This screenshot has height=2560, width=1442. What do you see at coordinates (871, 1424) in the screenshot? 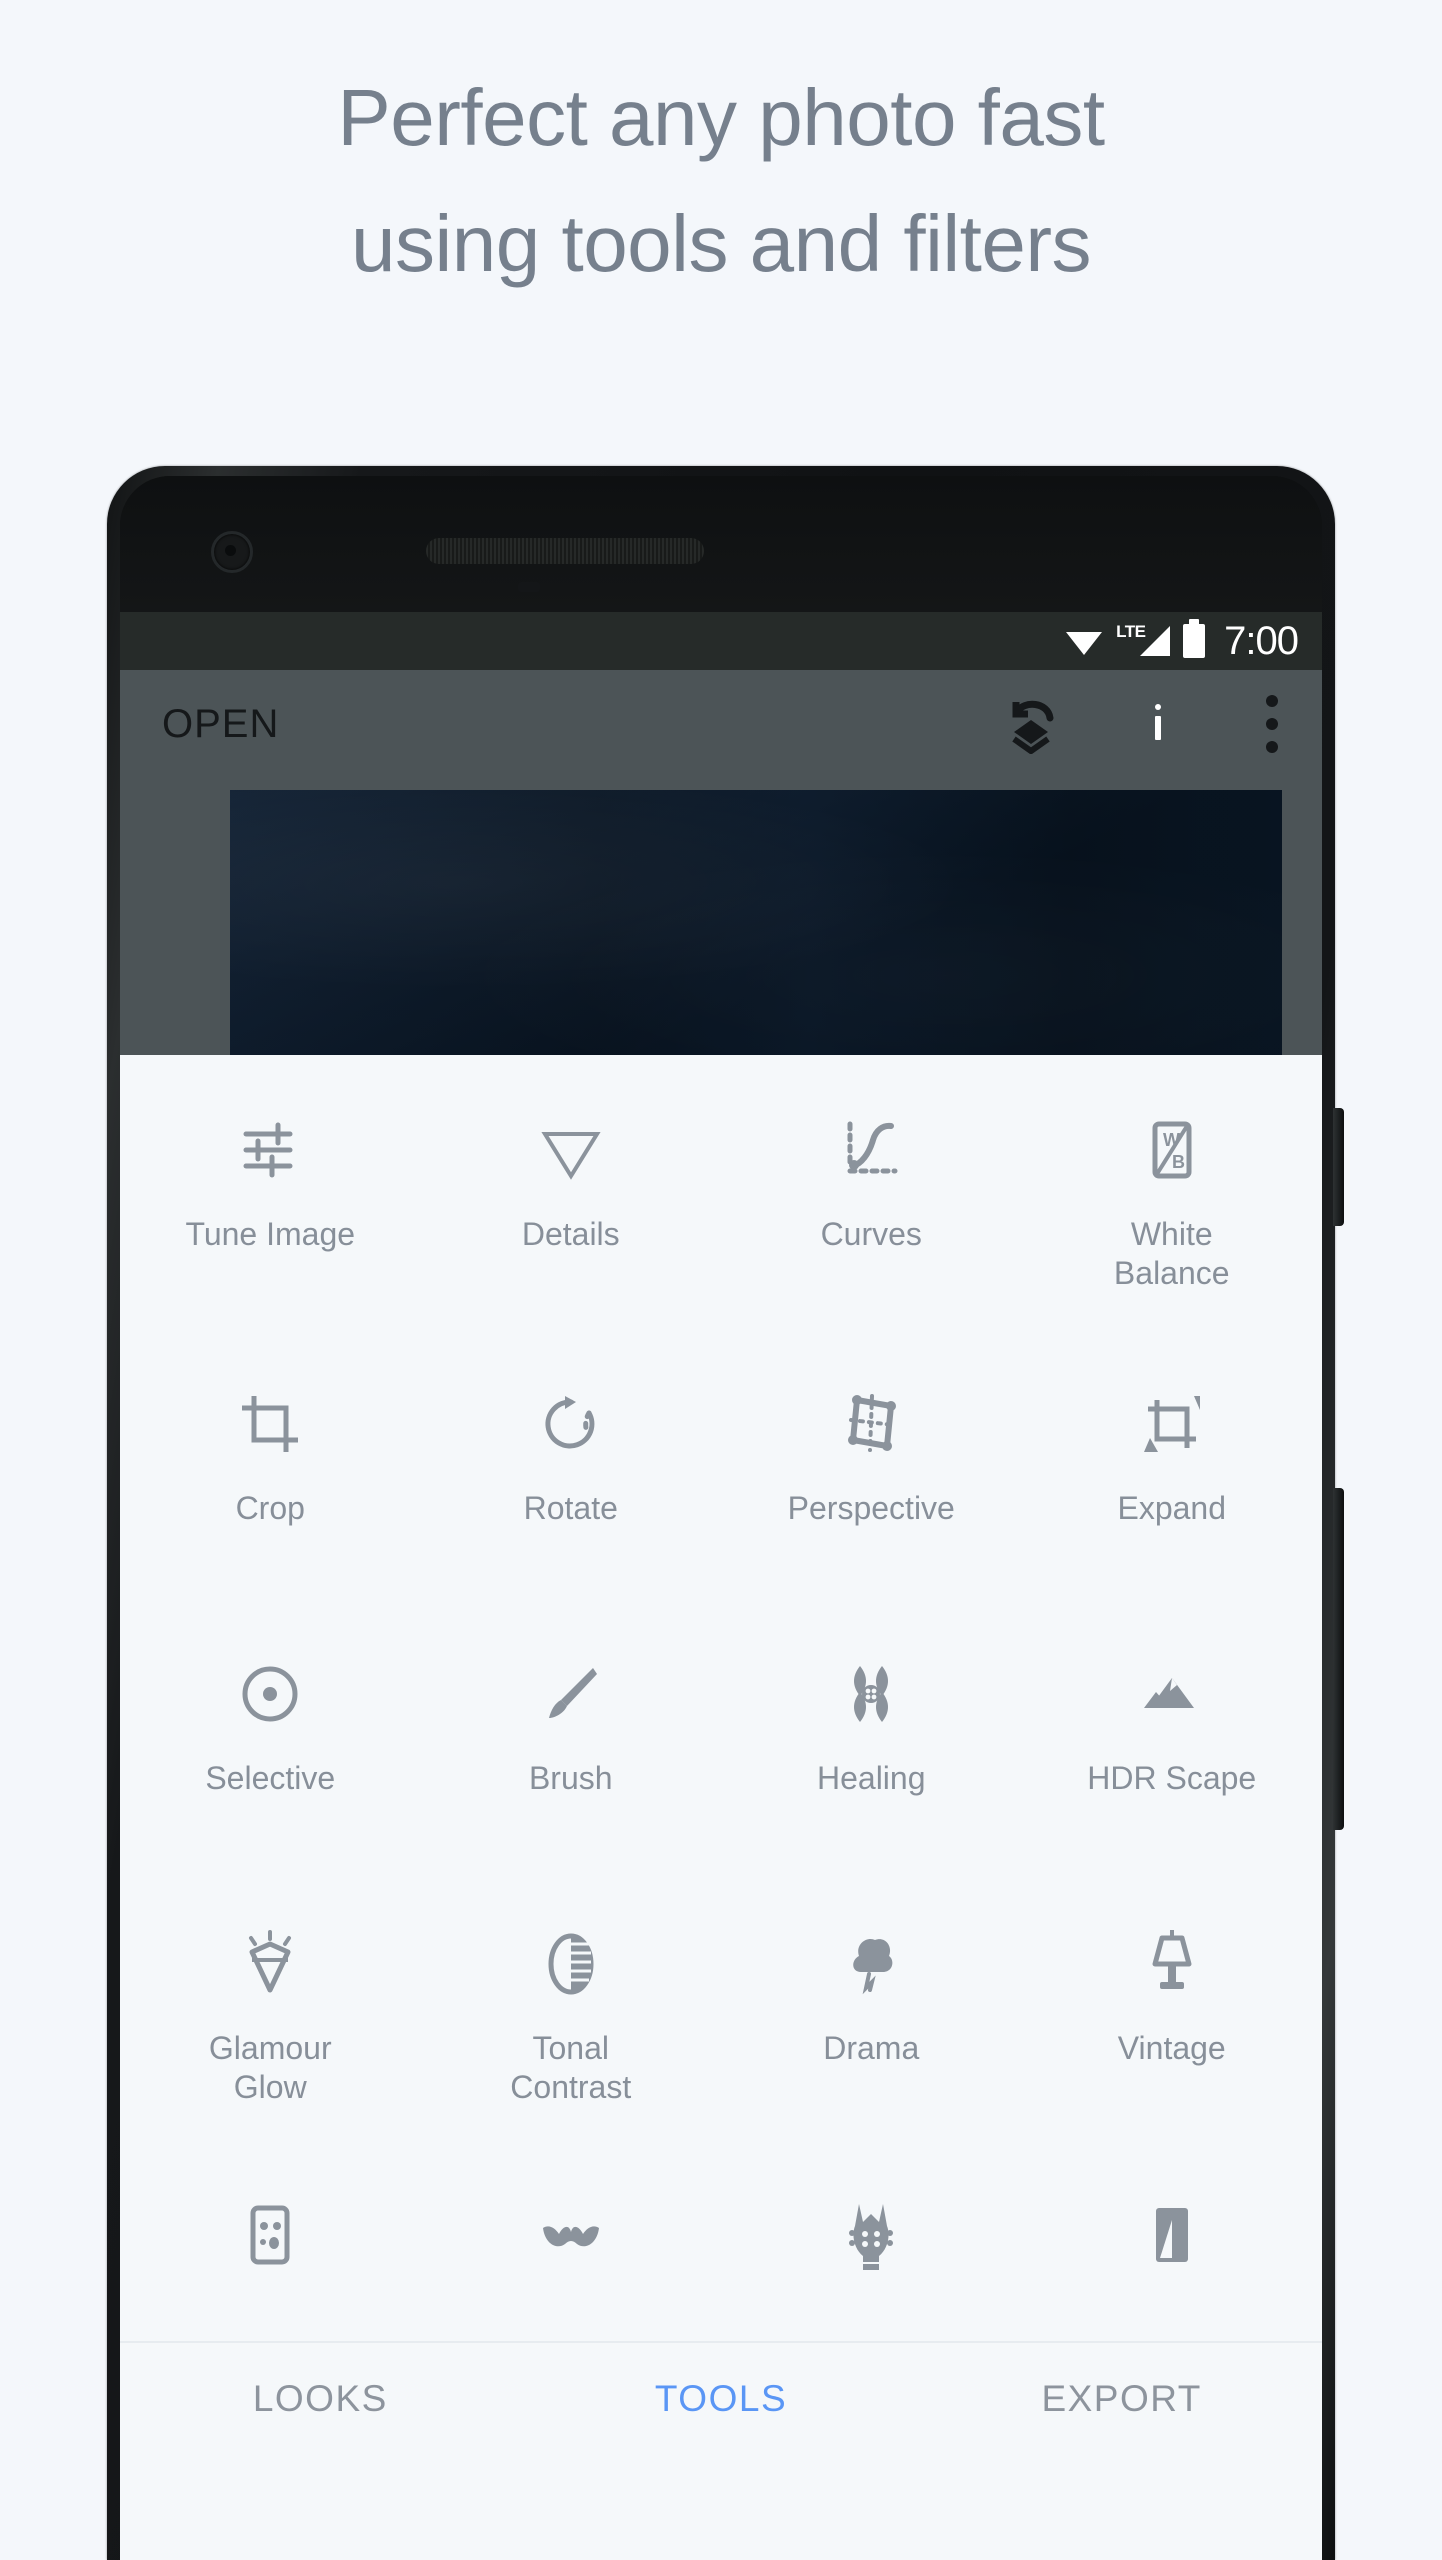
I see `perspective-icon` at bounding box center [871, 1424].